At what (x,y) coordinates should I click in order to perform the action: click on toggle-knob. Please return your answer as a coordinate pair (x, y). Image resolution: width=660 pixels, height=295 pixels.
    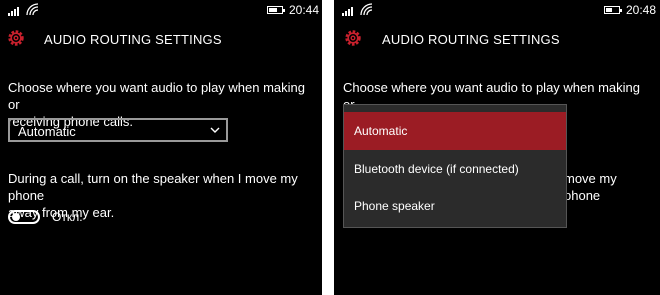
    Looking at the image, I should click on (16, 217).